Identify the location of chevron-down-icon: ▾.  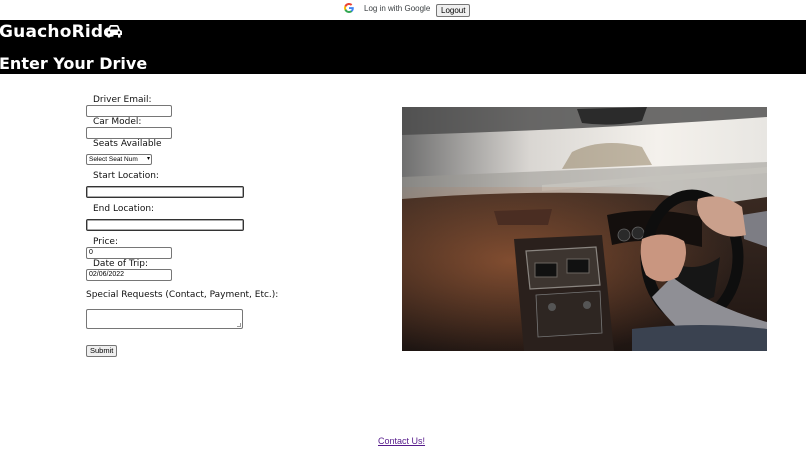
(148, 159).